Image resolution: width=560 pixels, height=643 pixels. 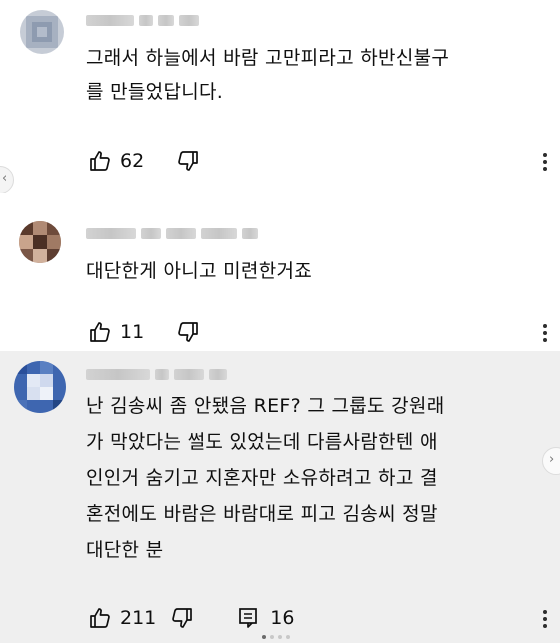 I want to click on reply-count: 16, so click(x=282, y=618).